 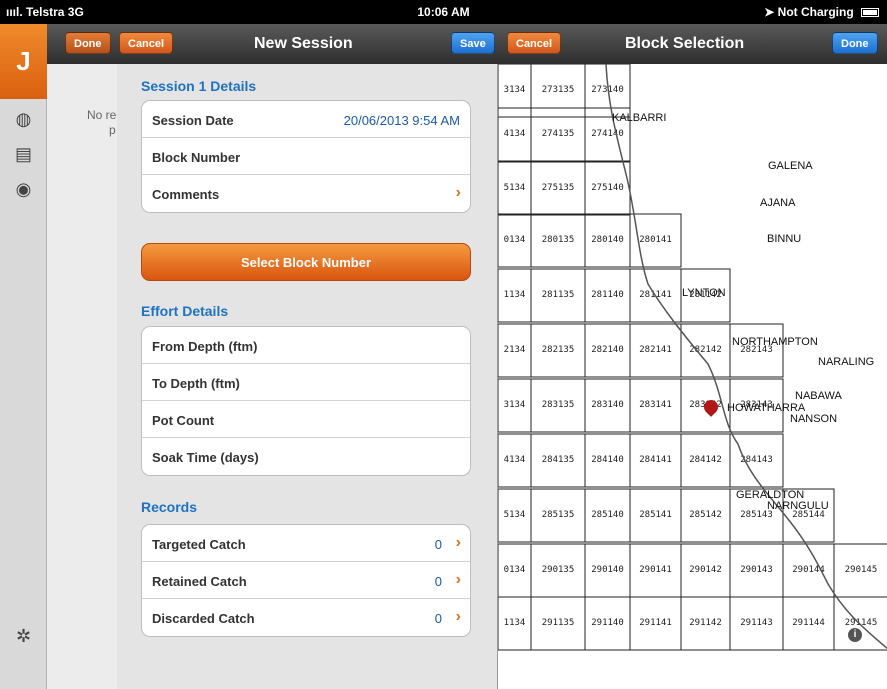 What do you see at coordinates (639, 118) in the screenshot?
I see `place-label: KALBARRI` at bounding box center [639, 118].